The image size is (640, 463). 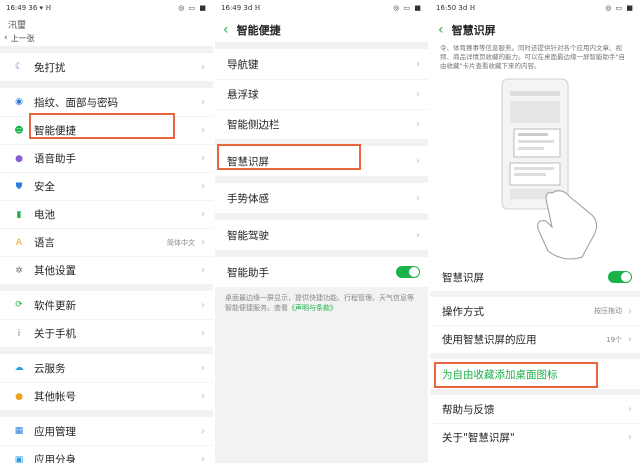 I want to click on settings-item: ✲ 其他设置 ›, so click(x=106, y=270).